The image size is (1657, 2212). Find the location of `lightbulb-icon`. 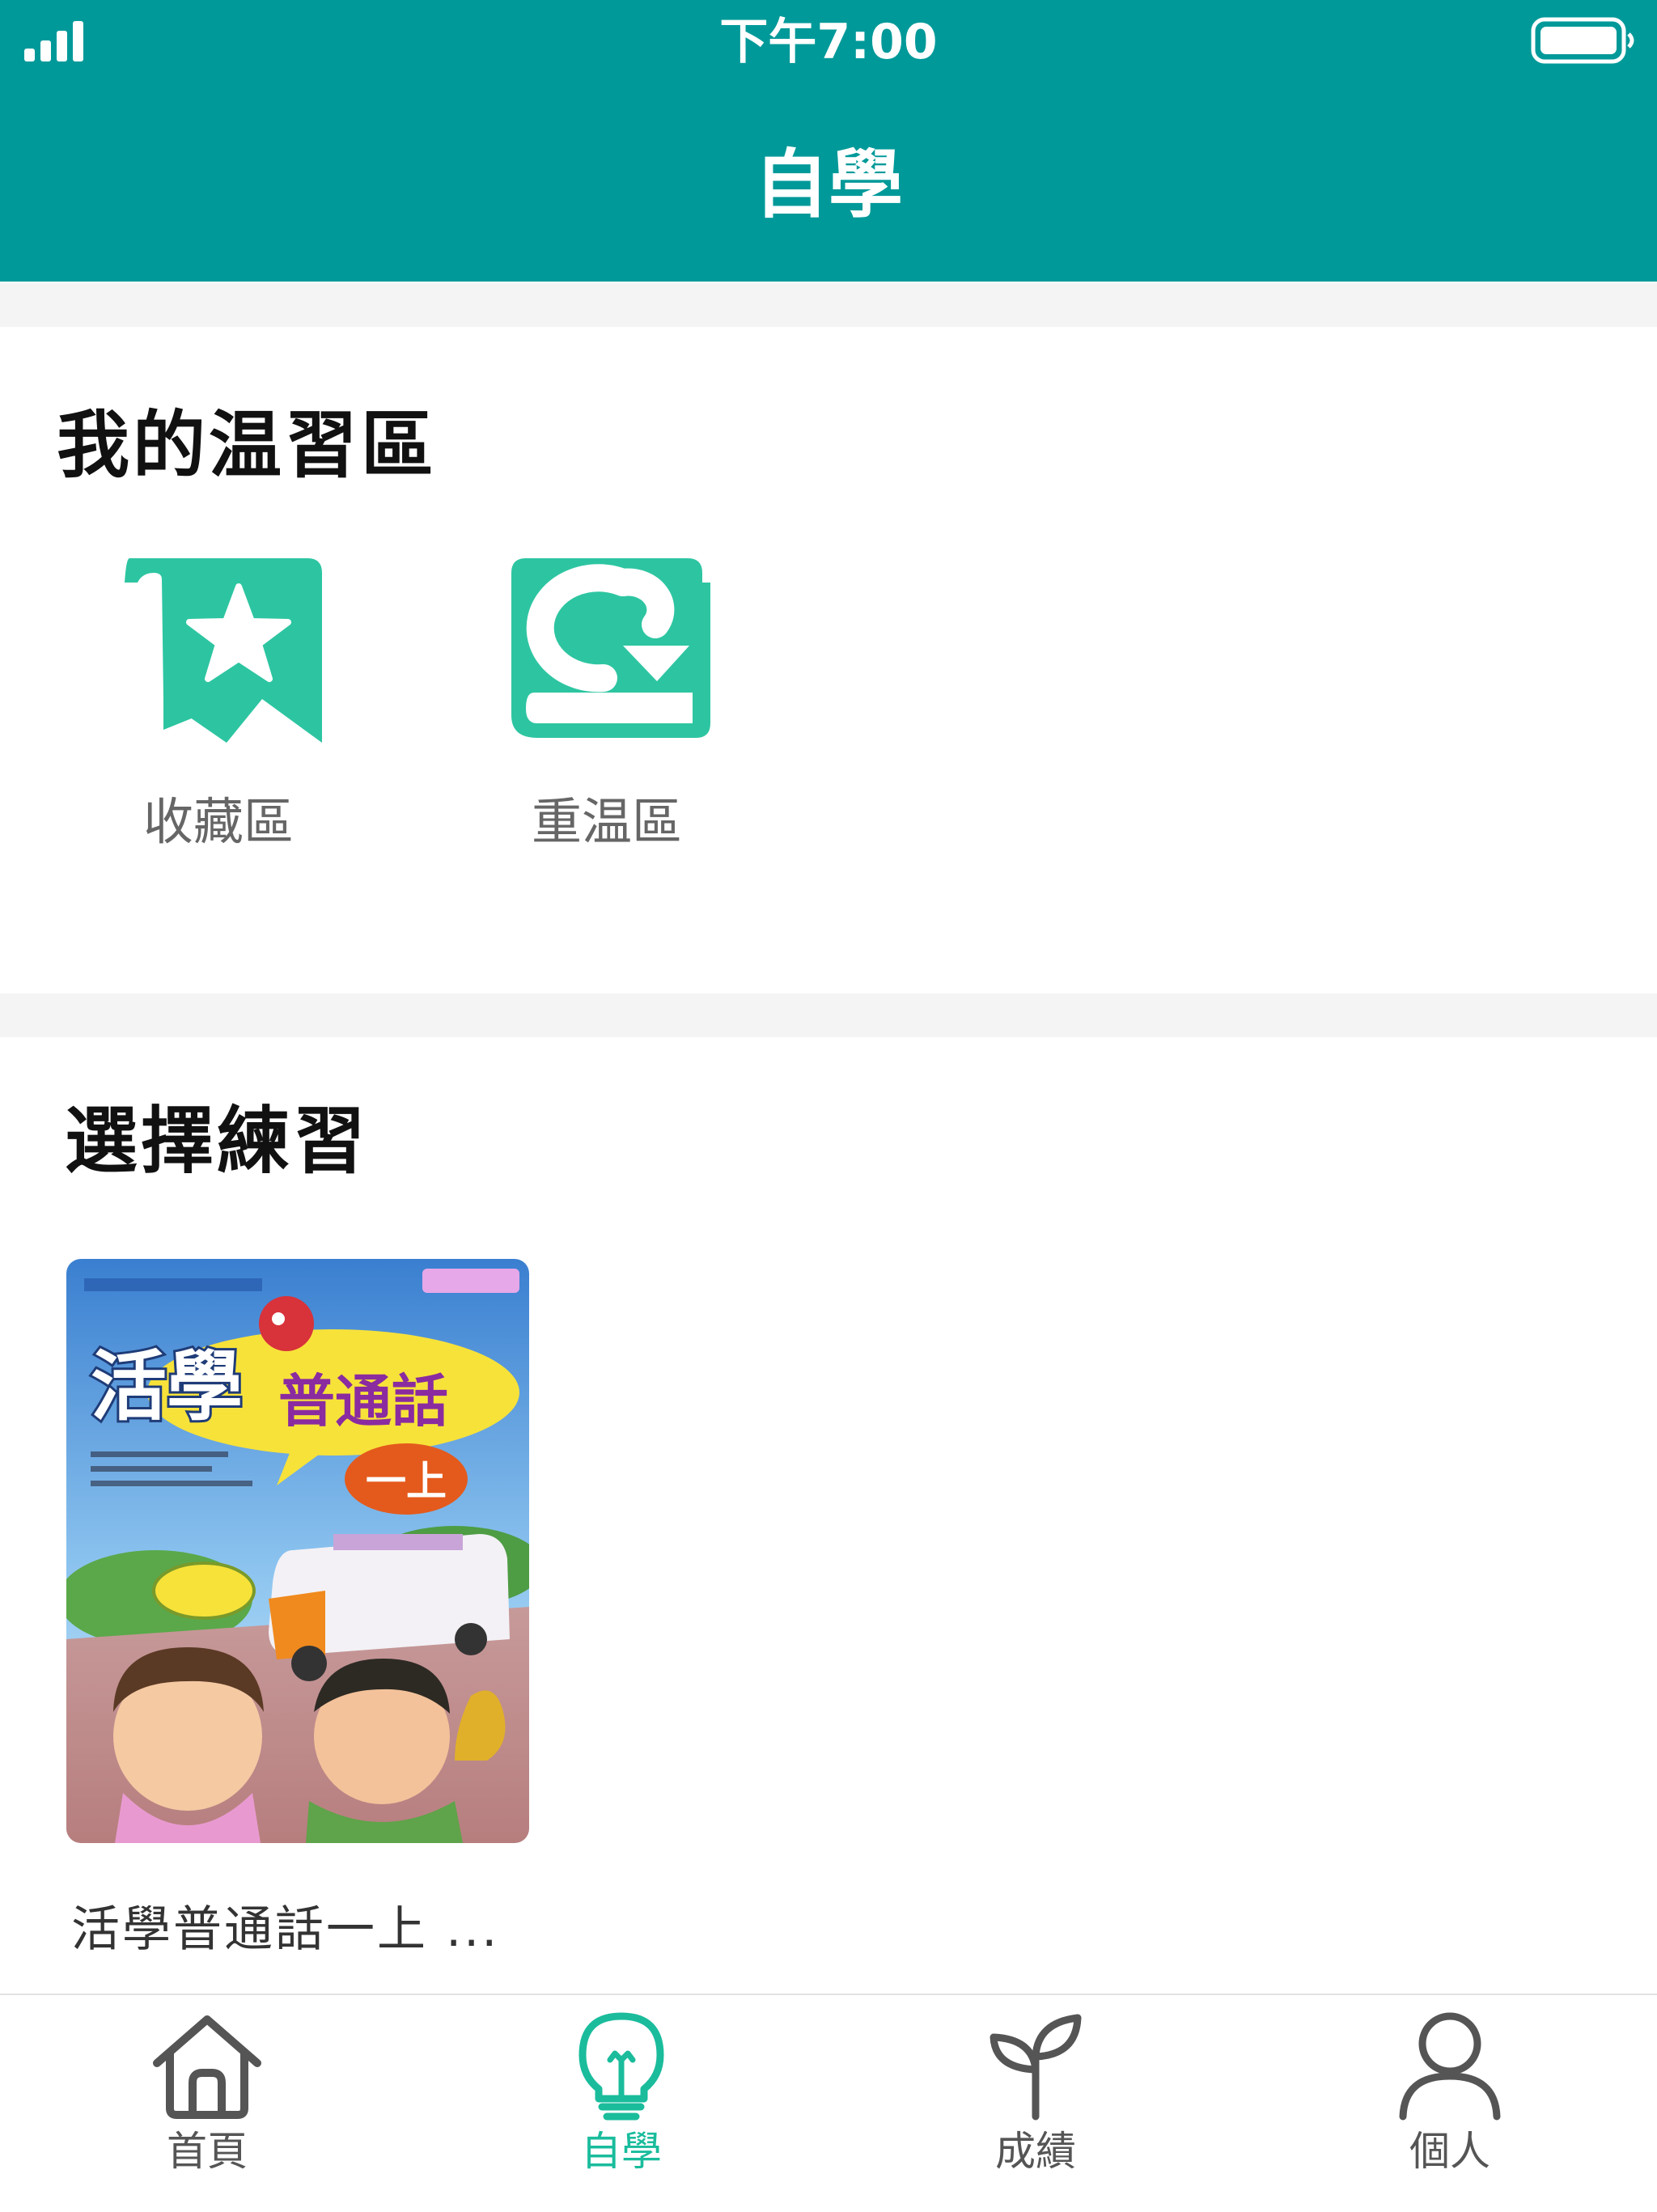

lightbulb-icon is located at coordinates (621, 2066).